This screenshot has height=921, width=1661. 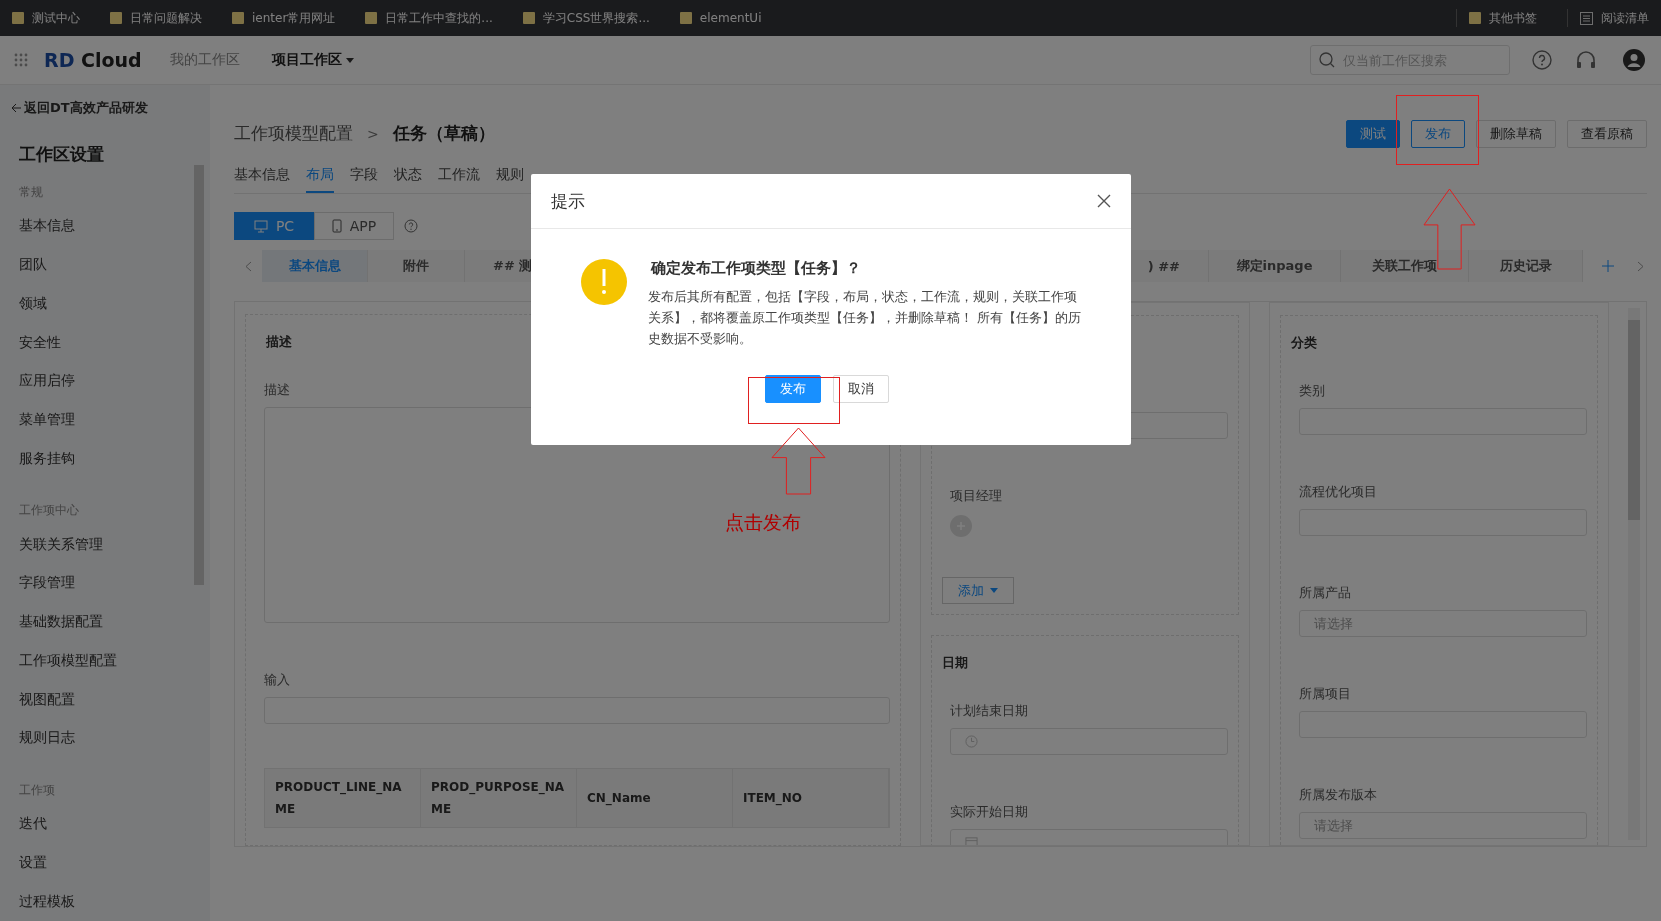 What do you see at coordinates (1634, 60) in the screenshot?
I see `avatar-icon` at bounding box center [1634, 60].